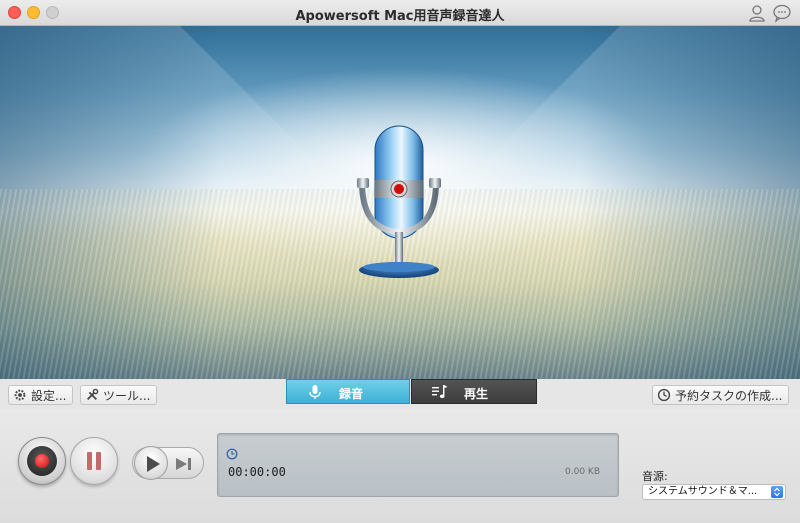 This screenshot has height=523, width=800. What do you see at coordinates (351, 394) in the screenshot?
I see `tab-record-label: 録音` at bounding box center [351, 394].